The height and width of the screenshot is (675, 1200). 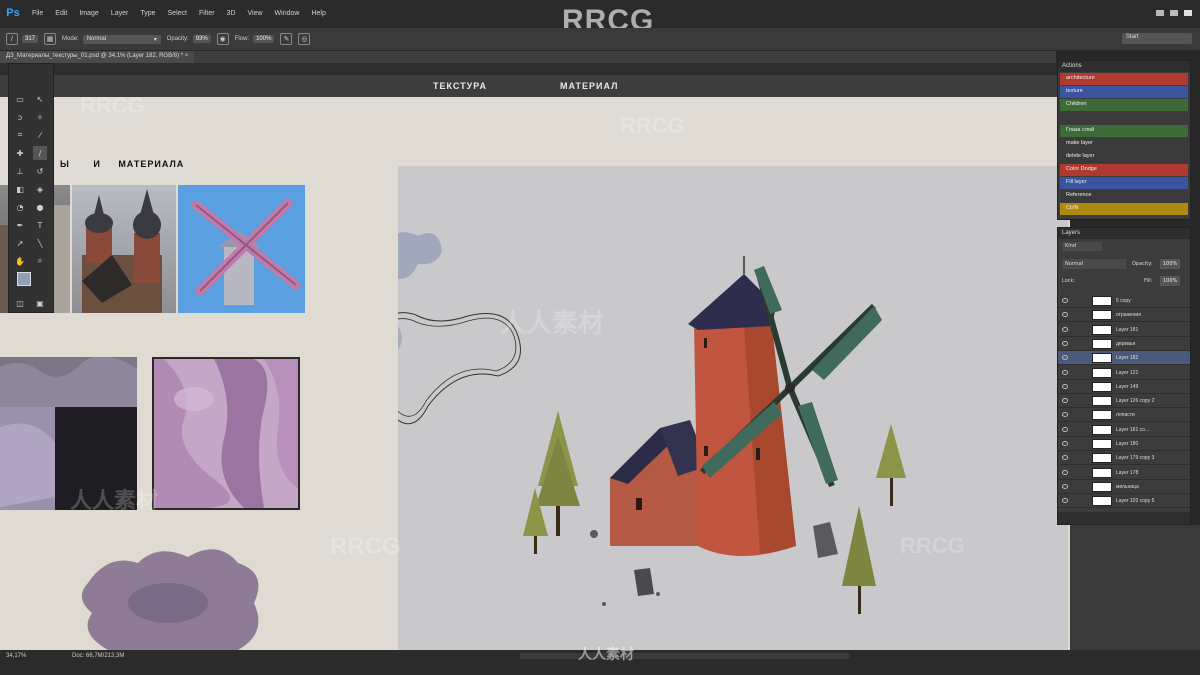 What do you see at coordinates (304, 39) in the screenshot?
I see `pressure-size-icon: ◎` at bounding box center [304, 39].